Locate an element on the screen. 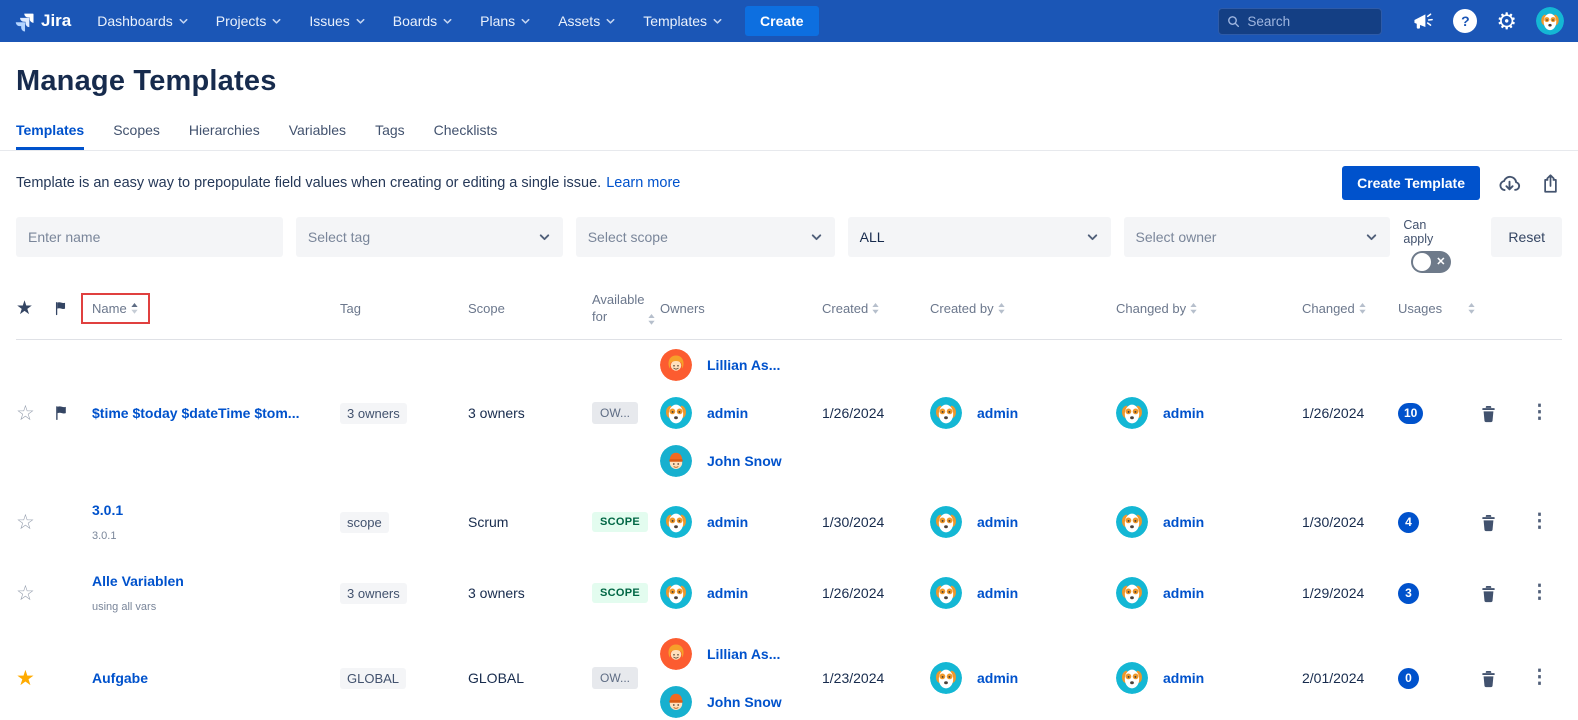 The width and height of the screenshot is (1578, 720). template-name-link: Alle Variablen is located at coordinates (216, 581).